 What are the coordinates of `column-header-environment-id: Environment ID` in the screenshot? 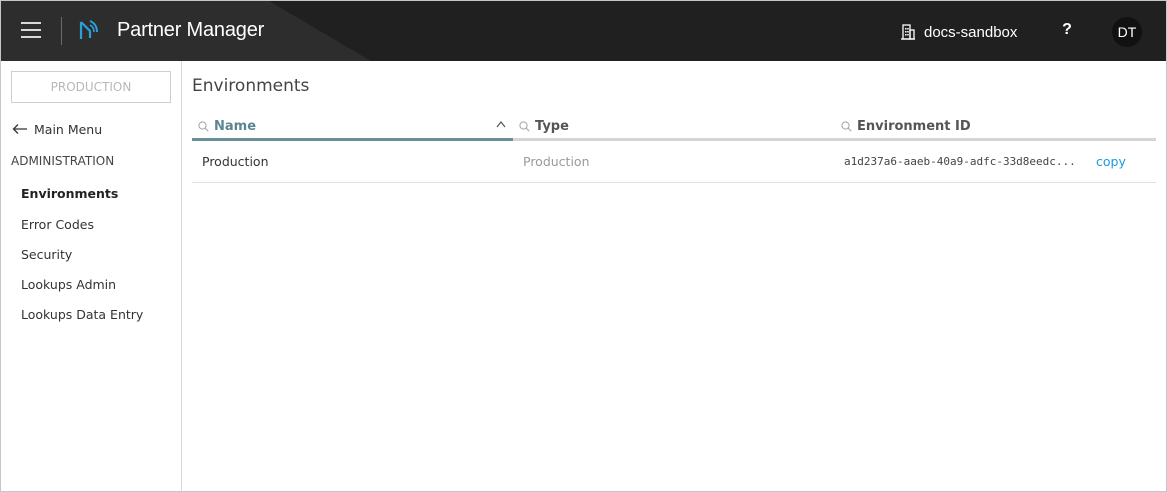 It's located at (906, 126).